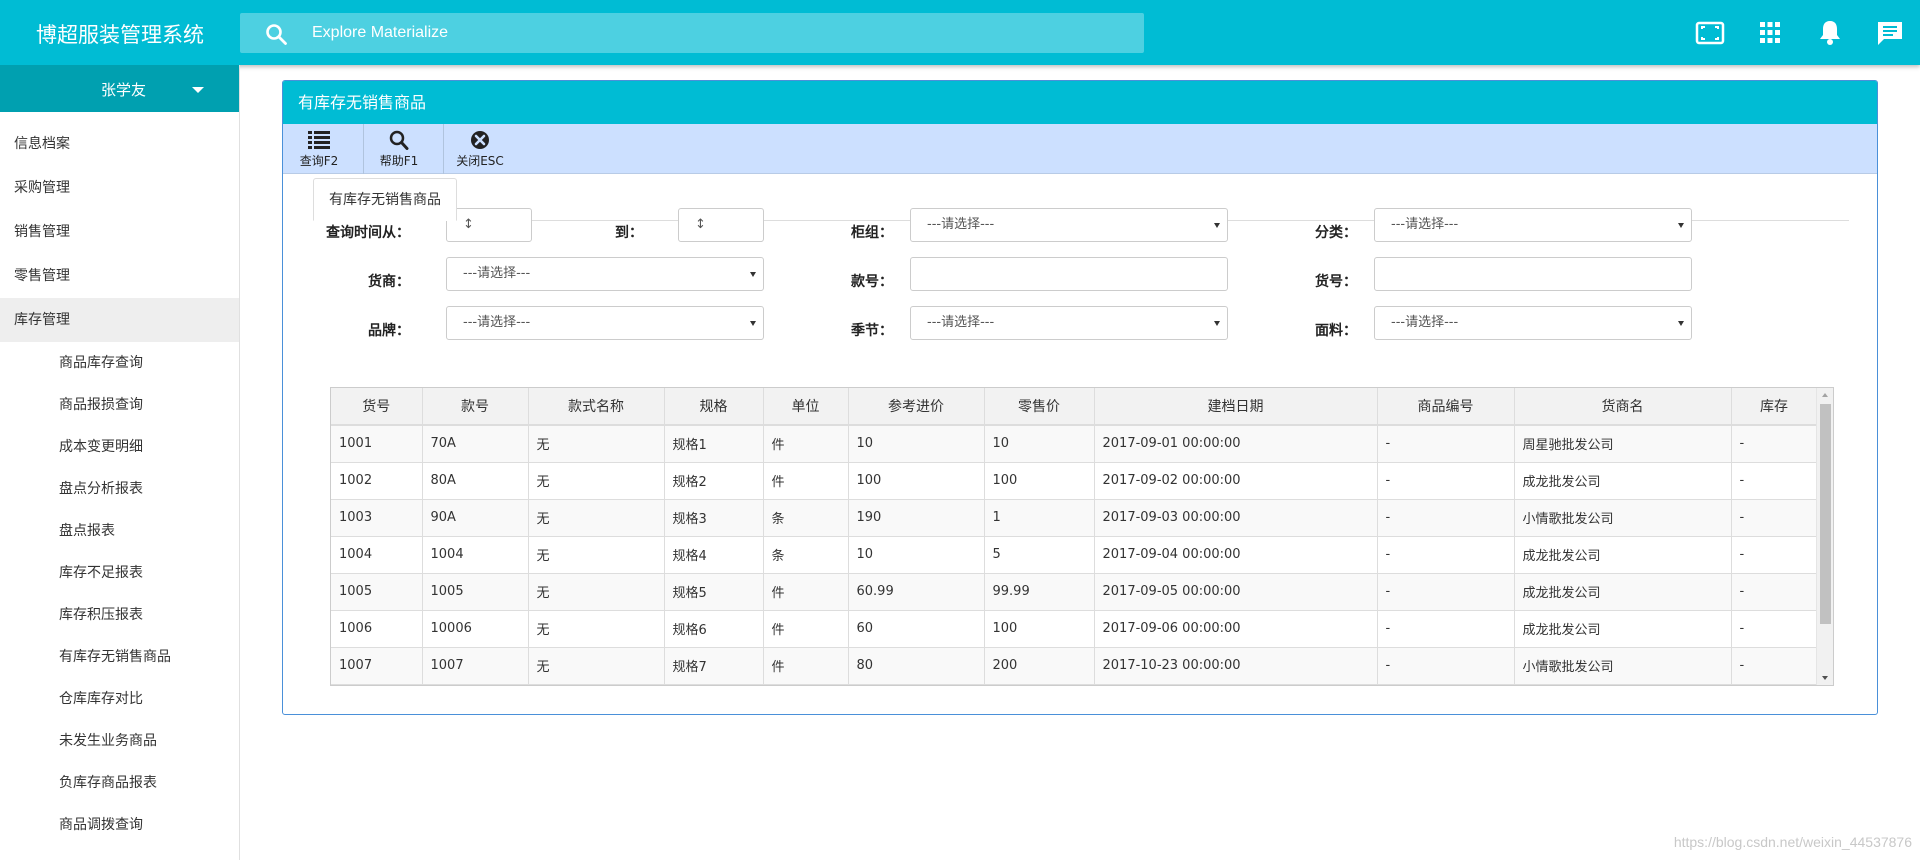  What do you see at coordinates (119, 741) in the screenshot?
I see `sidebar-subitem: 未发生业务商品` at bounding box center [119, 741].